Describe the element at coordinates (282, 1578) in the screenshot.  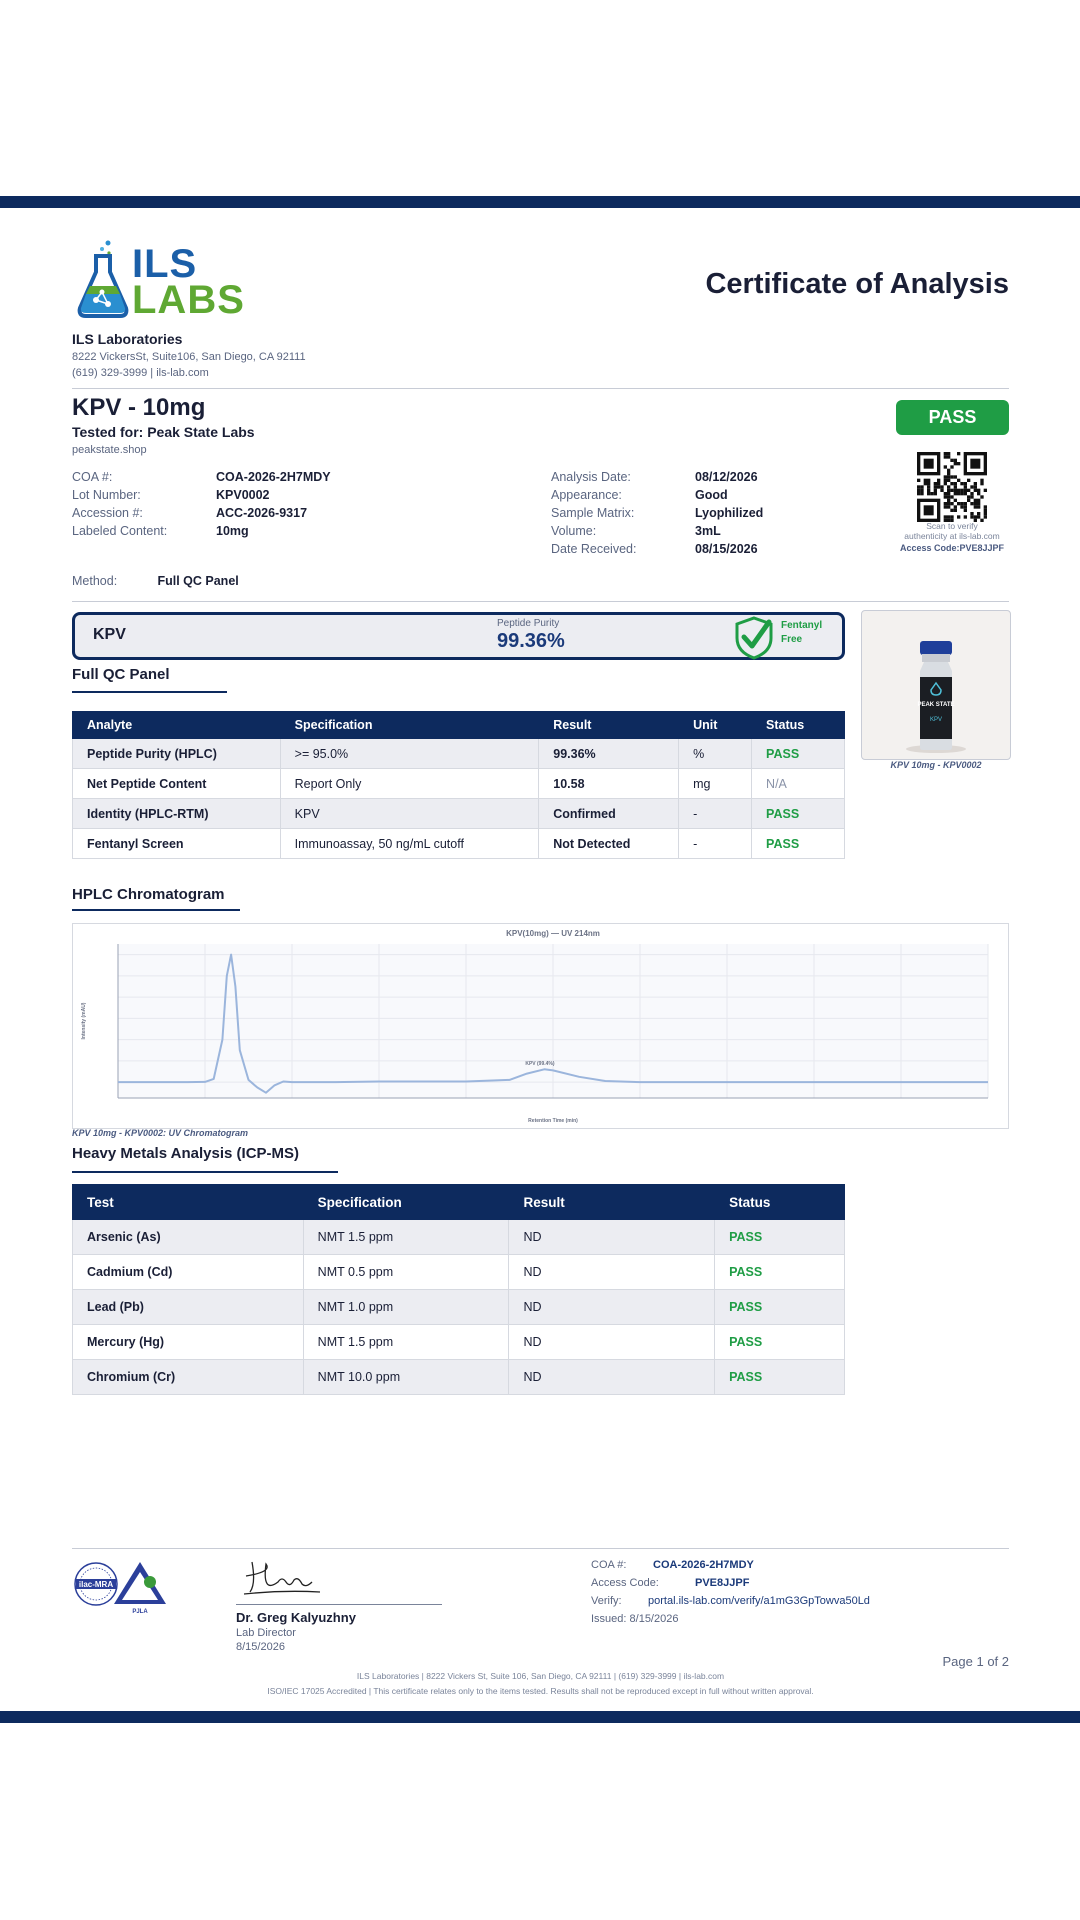
I see `director-signature` at that location.